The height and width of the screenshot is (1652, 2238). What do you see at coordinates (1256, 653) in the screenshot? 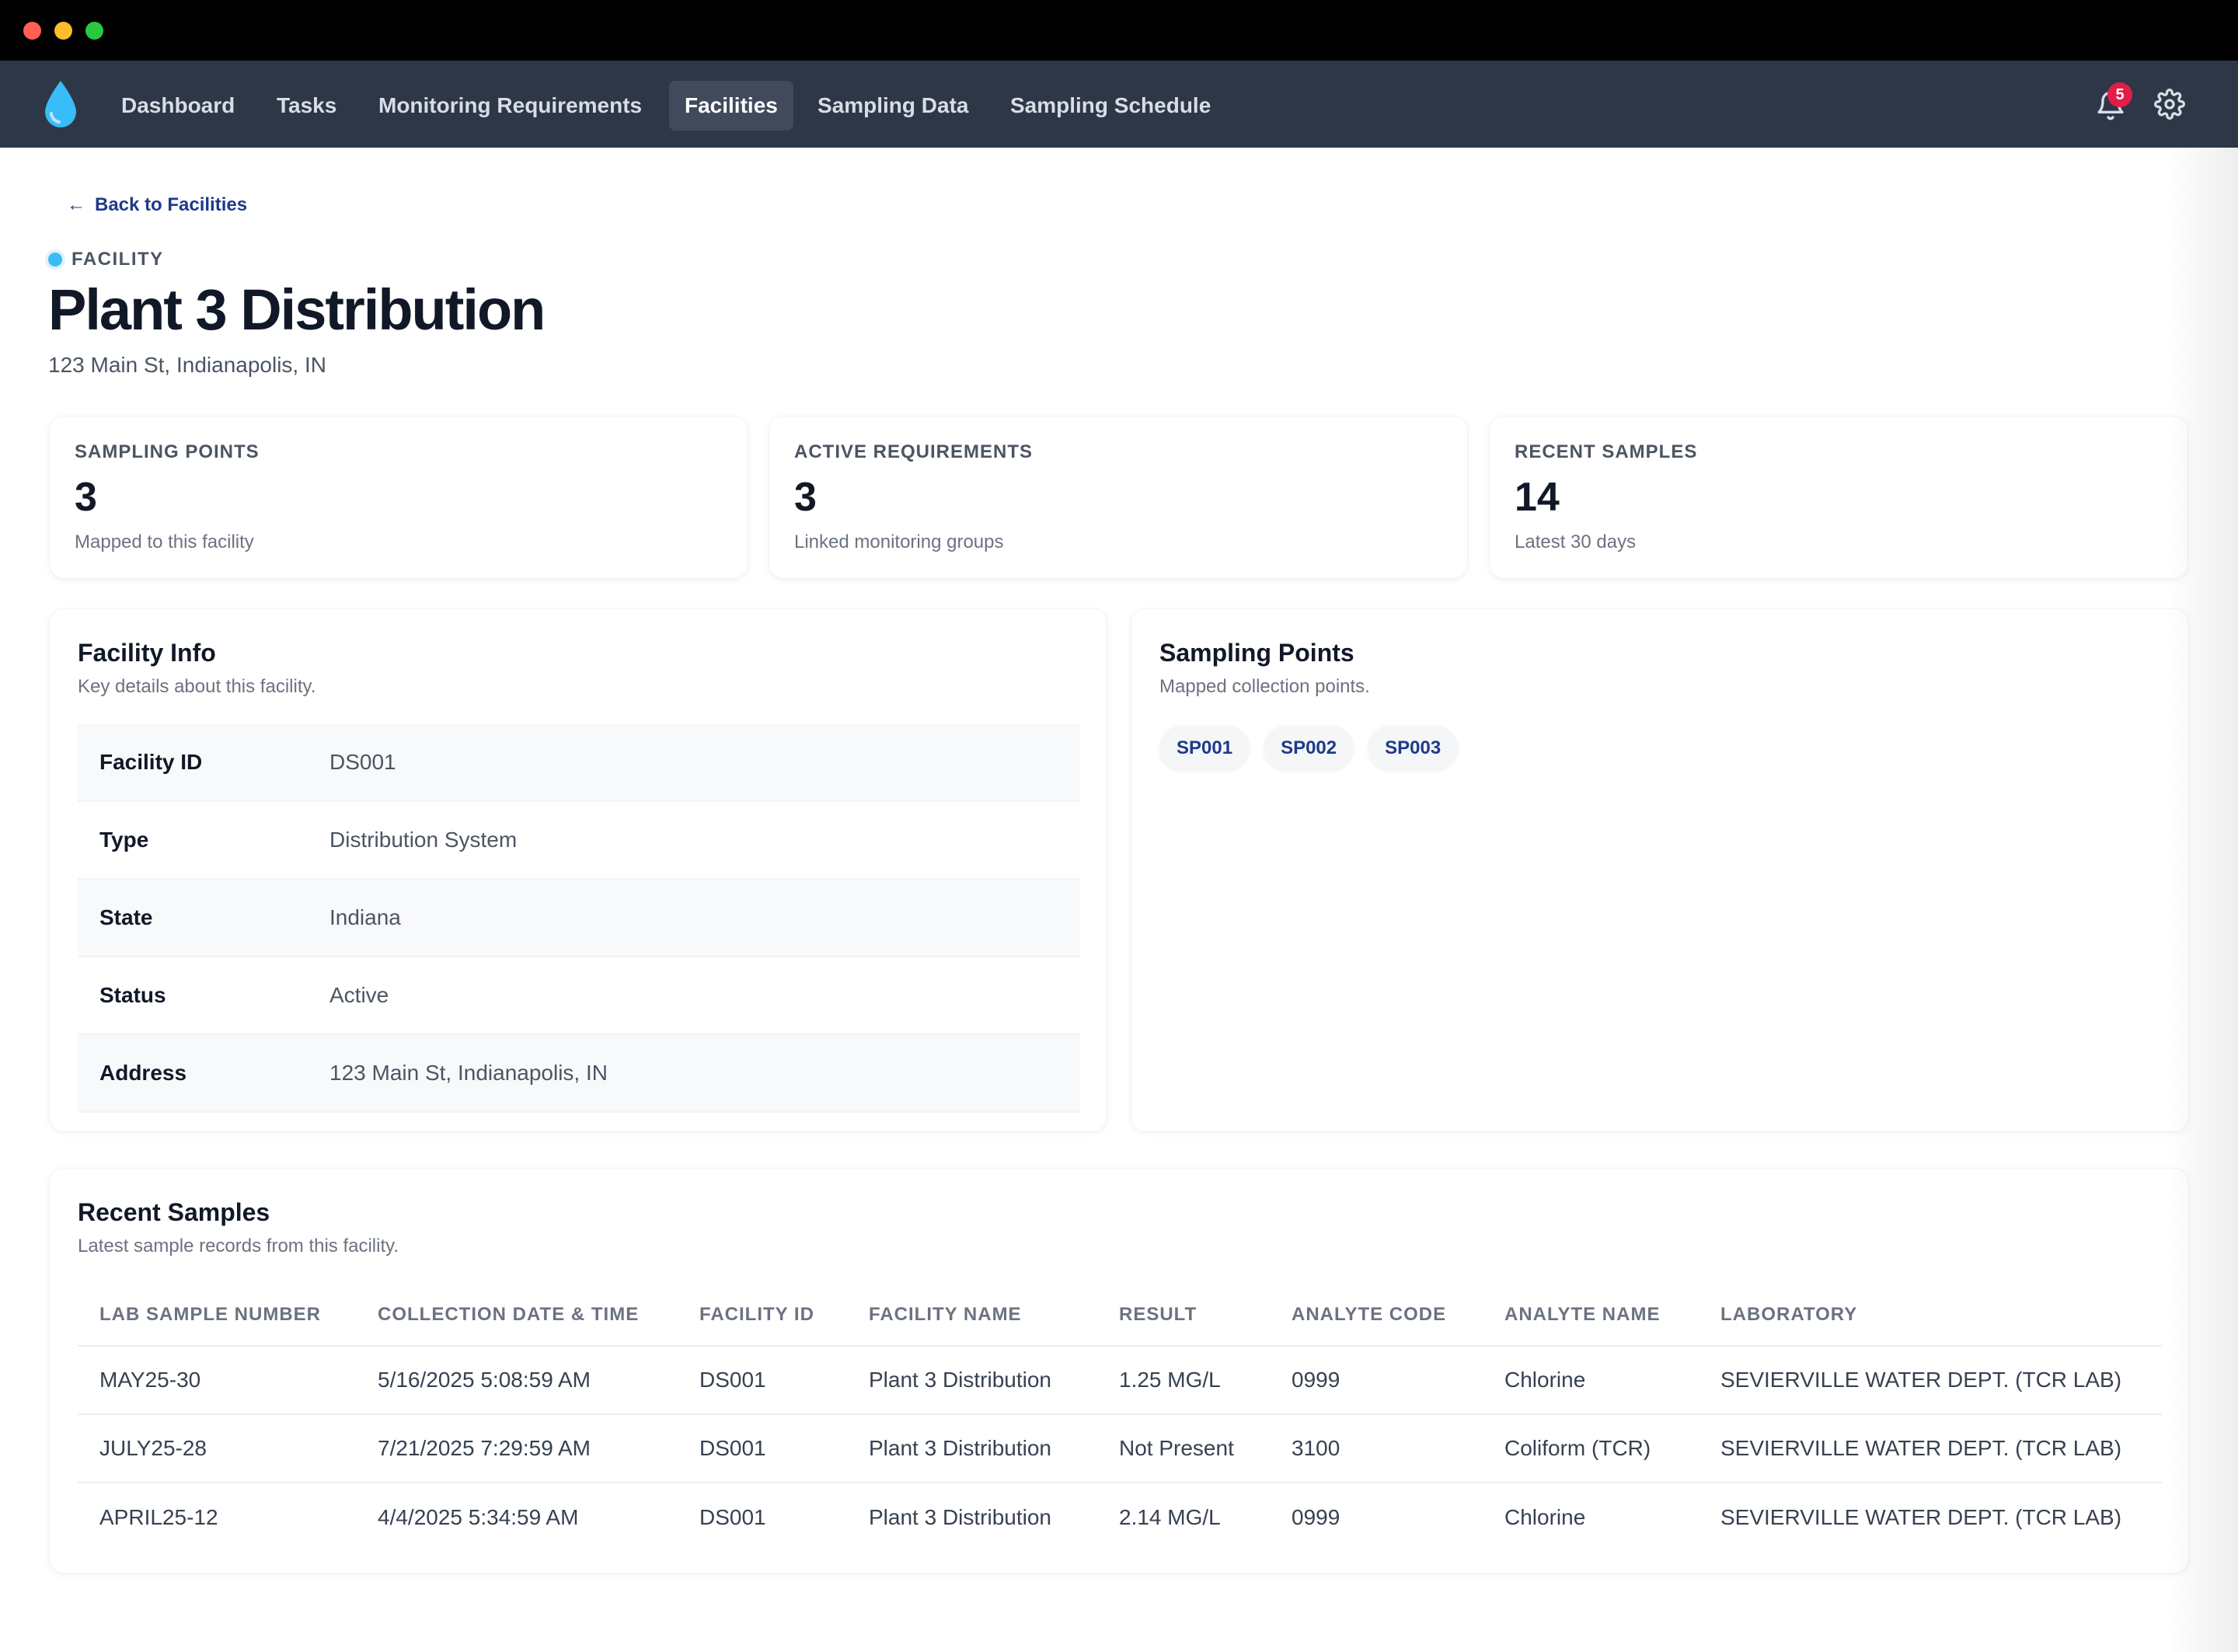
I see `panel-title: Sampling Points` at bounding box center [1256, 653].